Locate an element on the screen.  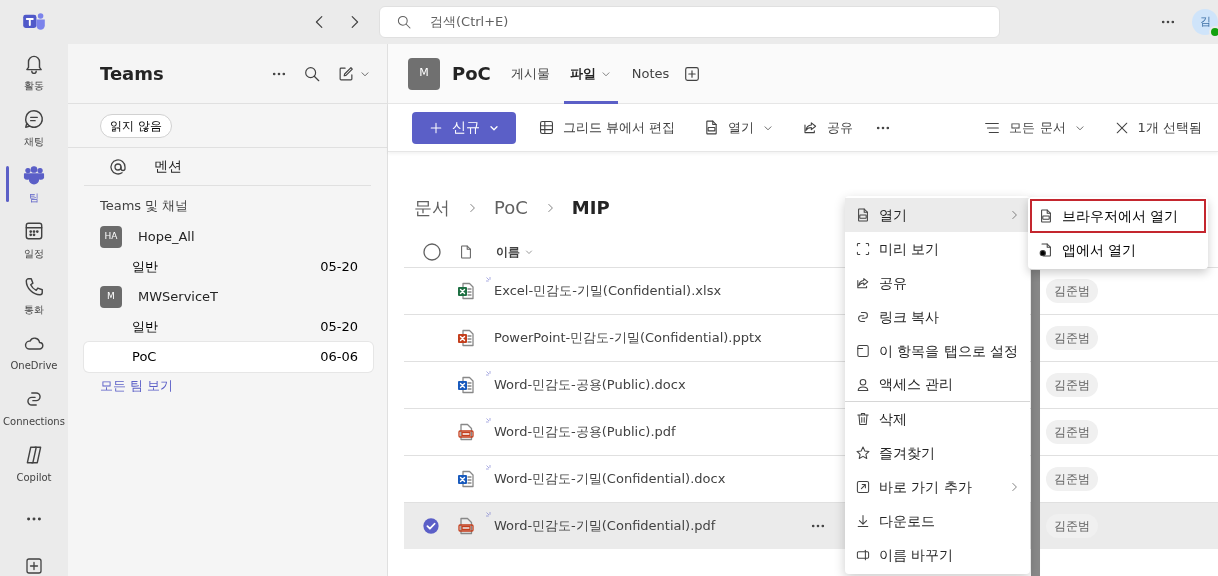
menu-item: 브라우저에서 열기 is located at coordinates (1118, 216).